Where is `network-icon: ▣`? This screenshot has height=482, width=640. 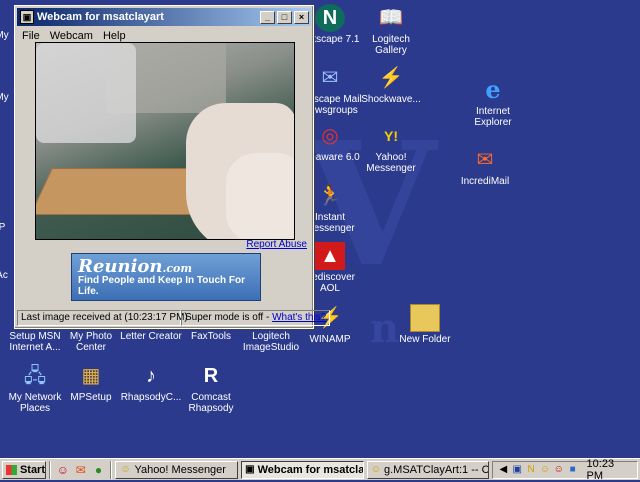 network-icon: ▣ is located at coordinates (517, 470).